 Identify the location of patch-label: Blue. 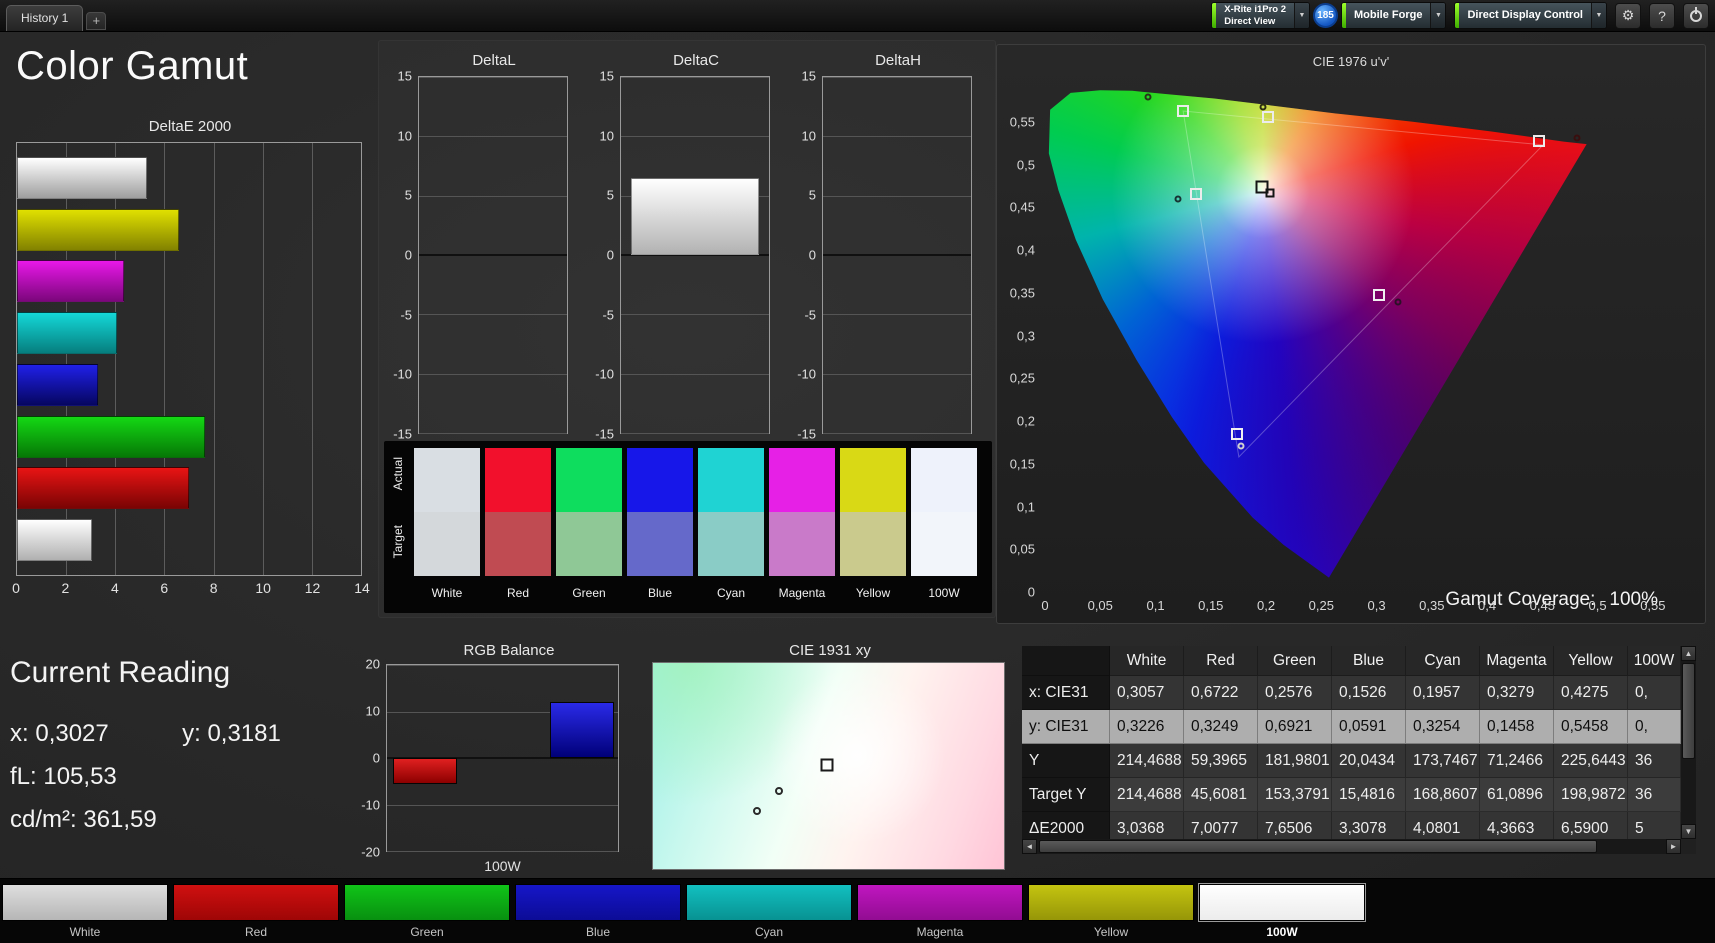
(598, 932).